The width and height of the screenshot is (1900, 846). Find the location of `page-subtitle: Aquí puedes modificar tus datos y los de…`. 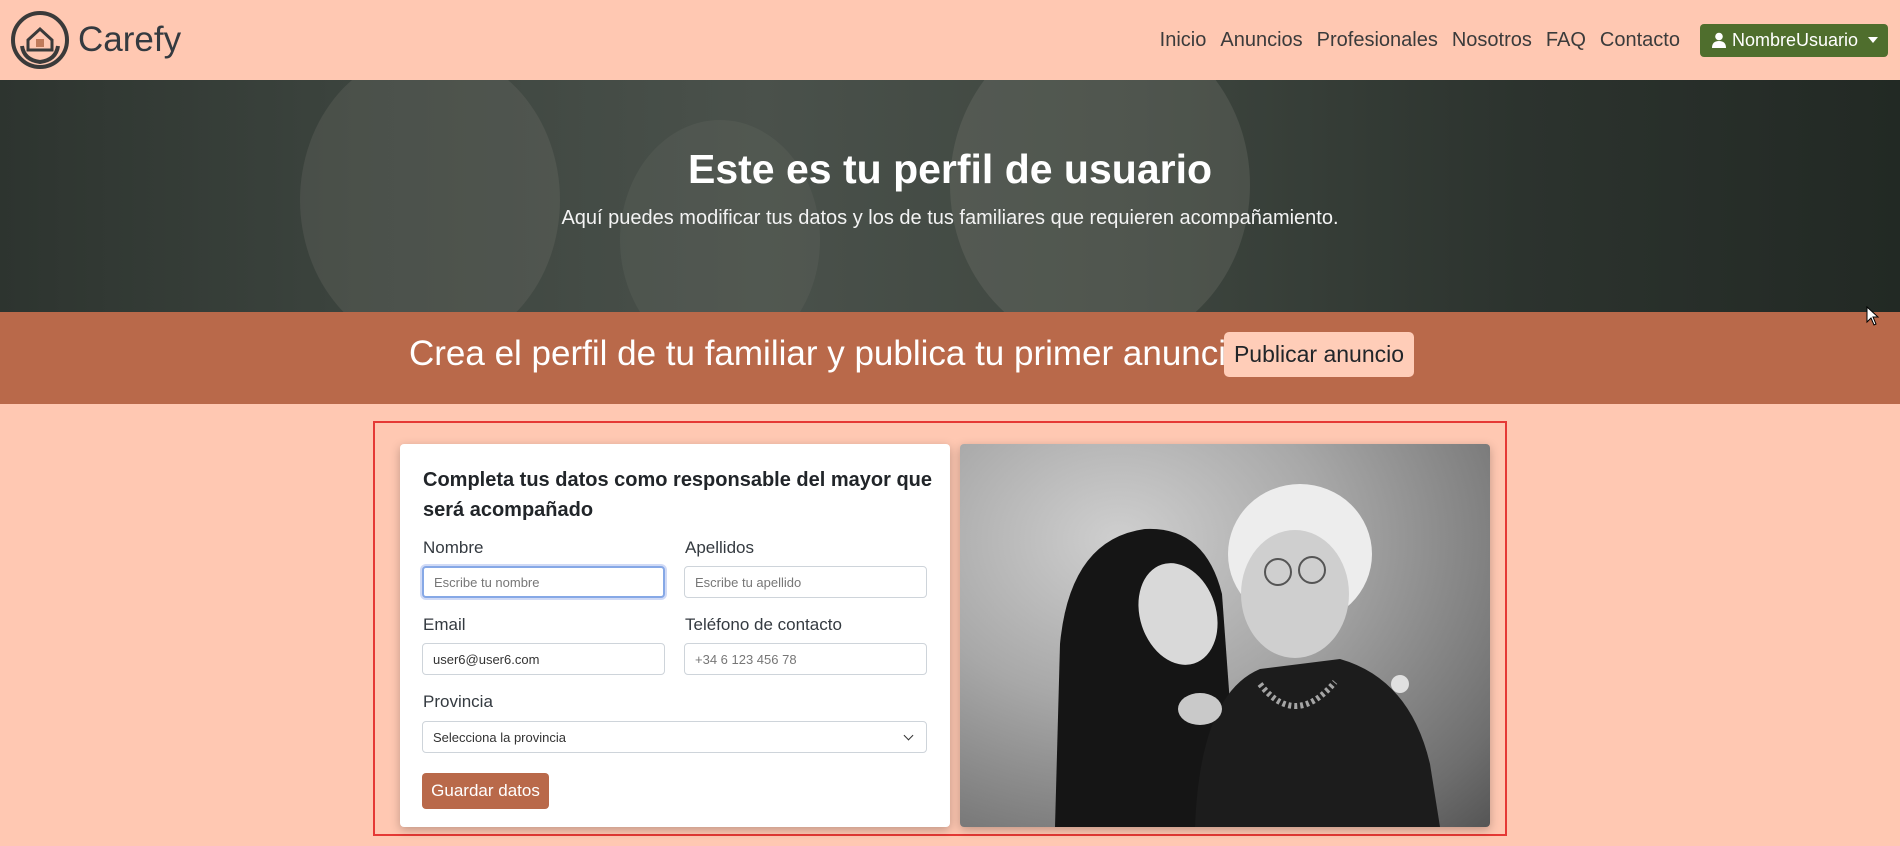

page-subtitle: Aquí puedes modificar tus datos y los de… is located at coordinates (950, 218).